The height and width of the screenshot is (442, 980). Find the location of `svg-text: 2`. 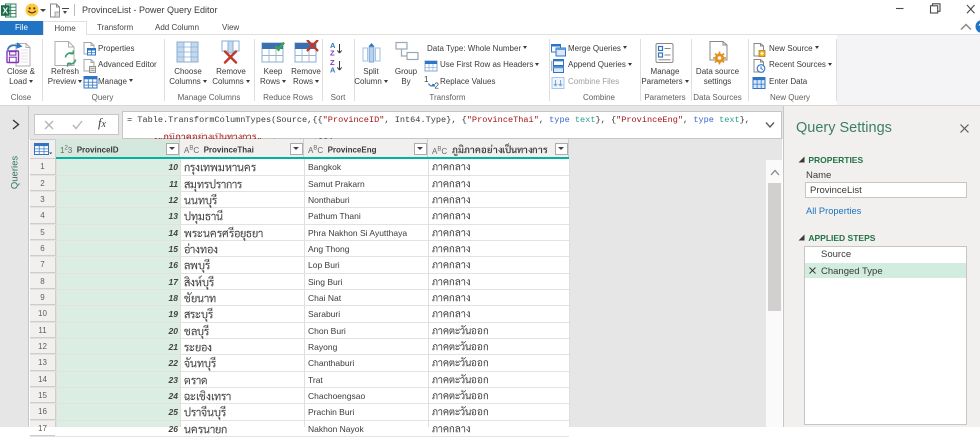

svg-text: 2 is located at coordinates (437, 86).